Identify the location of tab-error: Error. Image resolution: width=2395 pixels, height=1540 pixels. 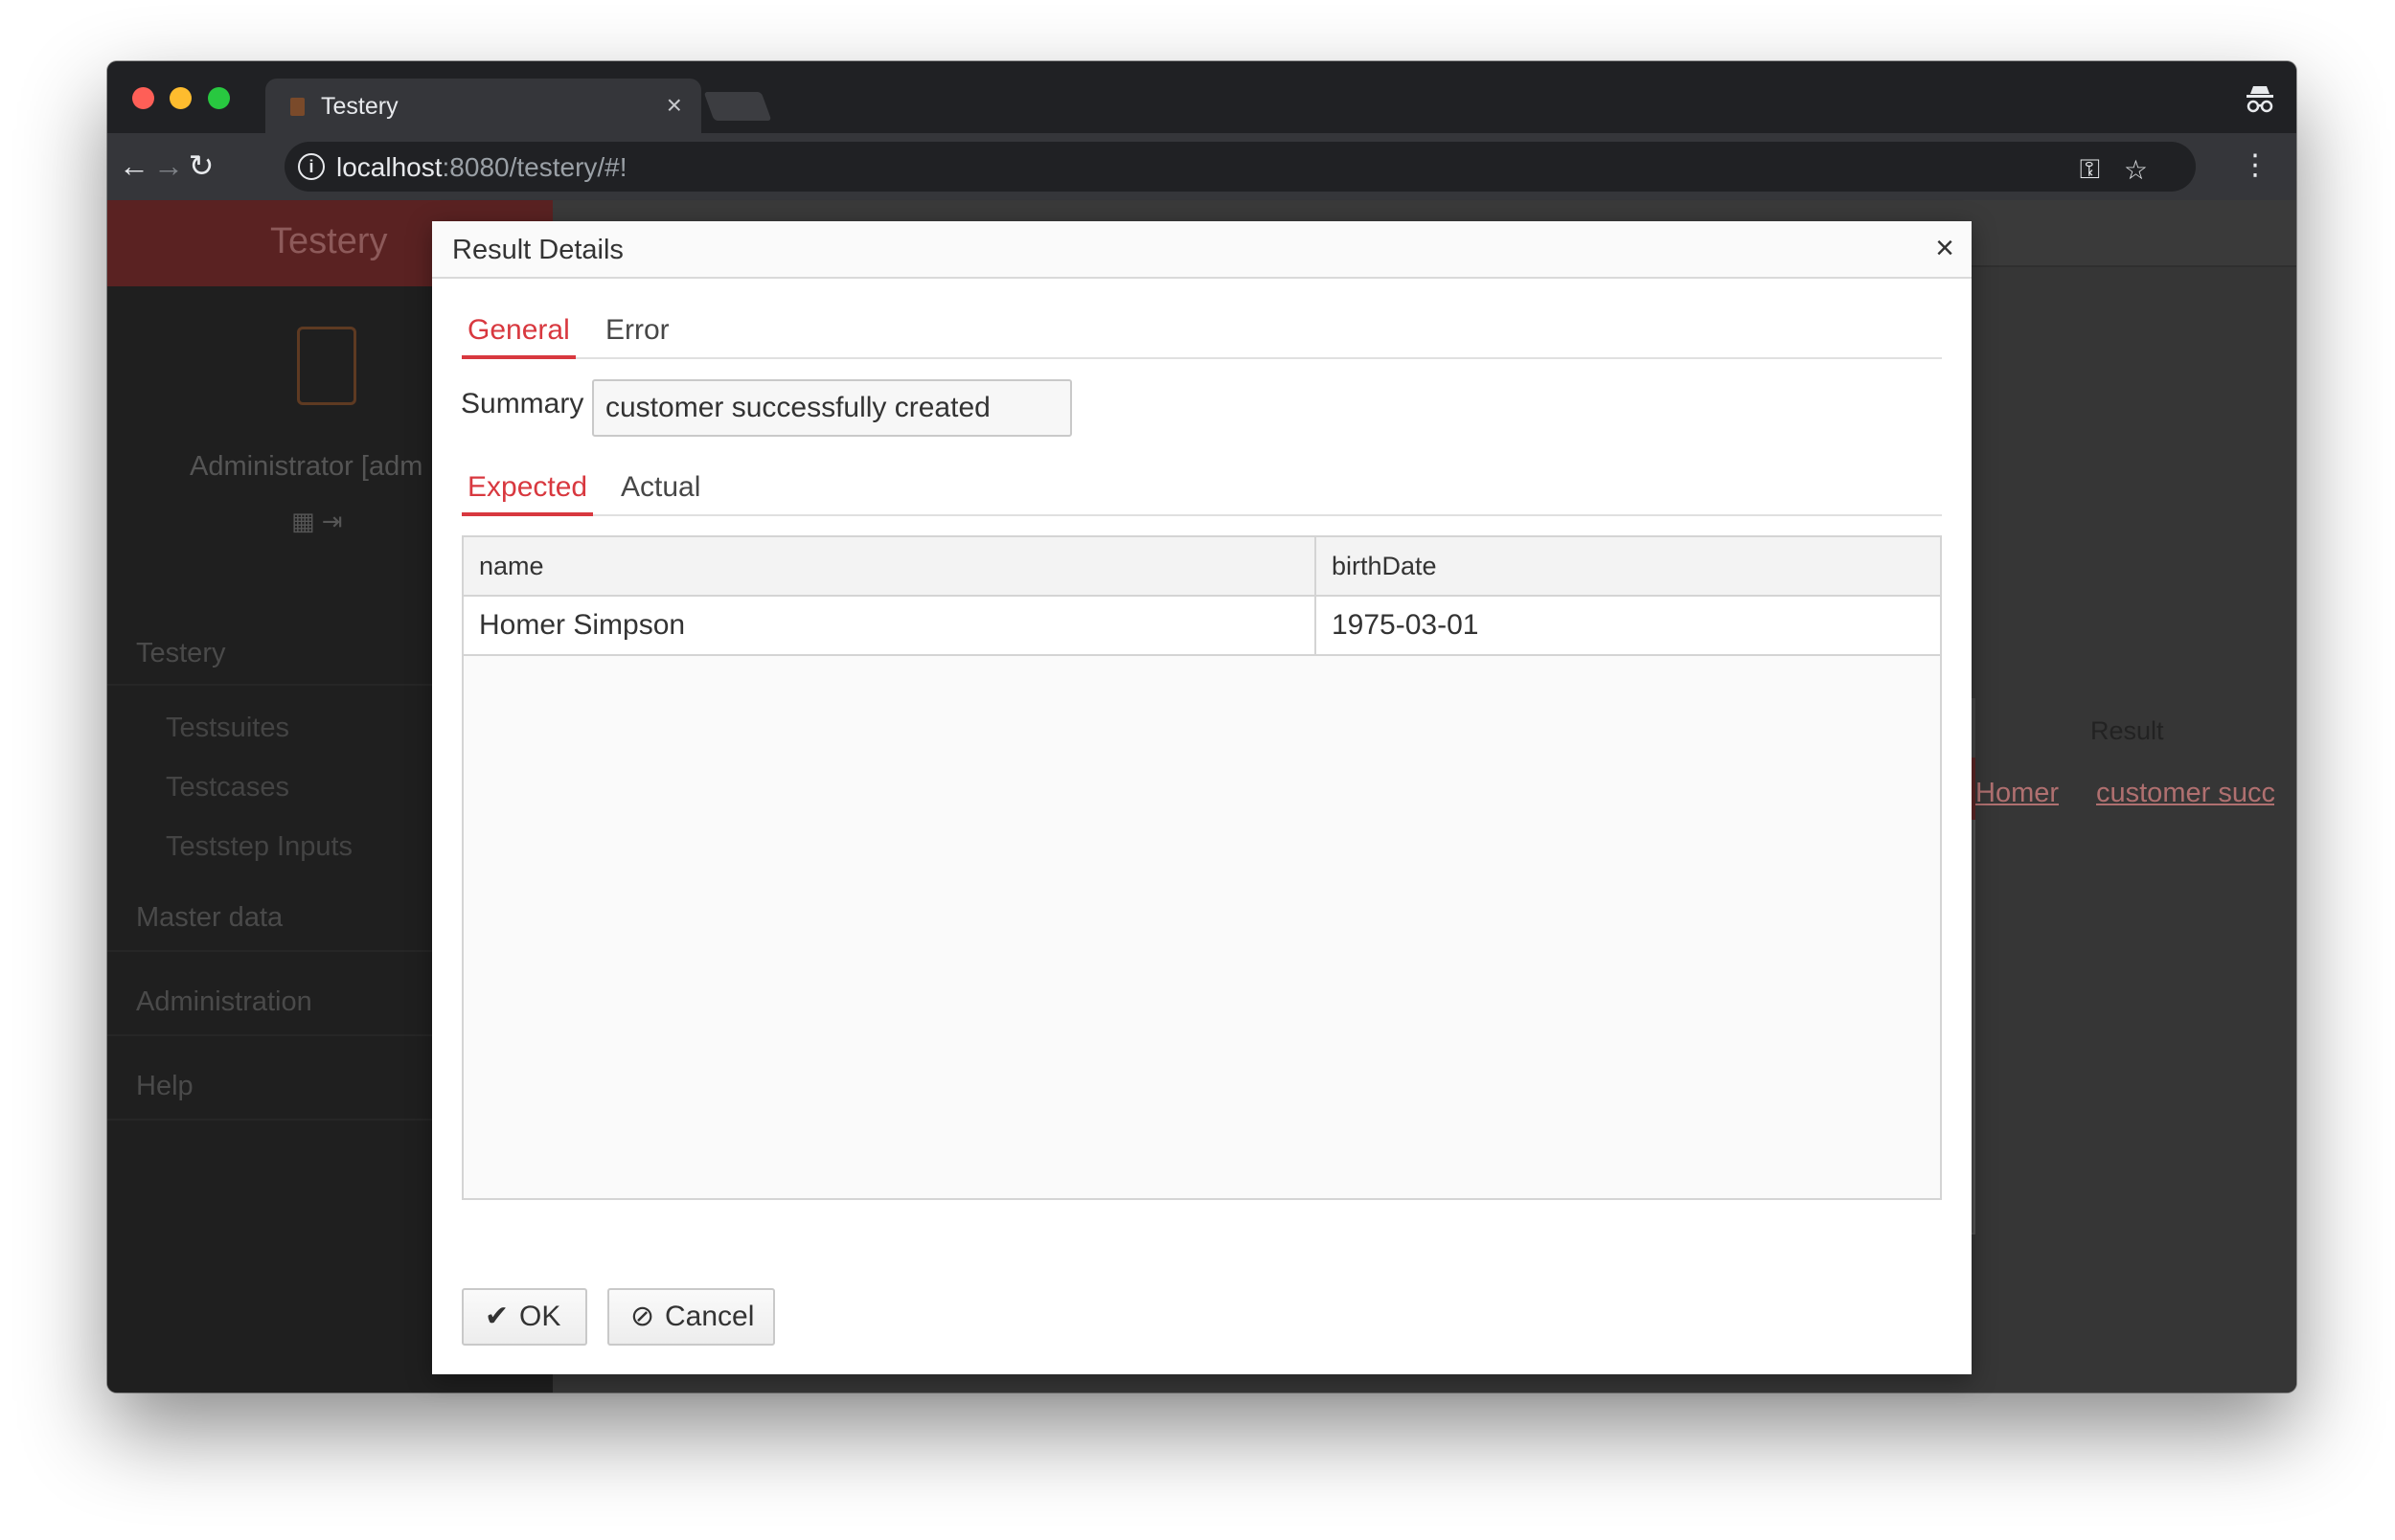
(637, 333).